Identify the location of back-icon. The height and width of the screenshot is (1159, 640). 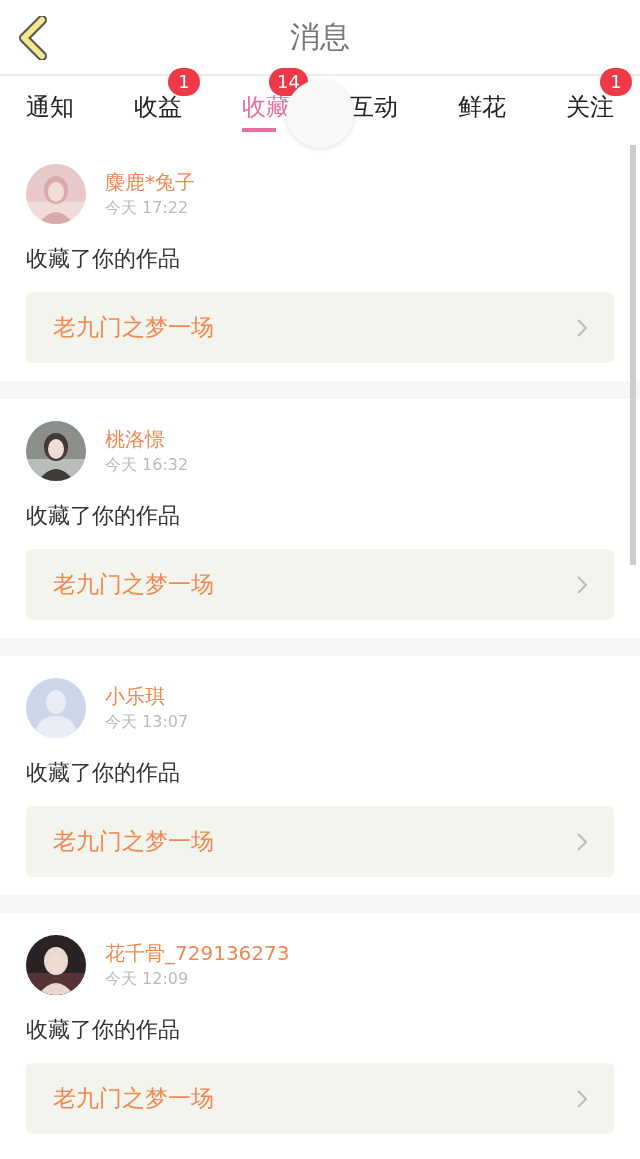
(32, 38).